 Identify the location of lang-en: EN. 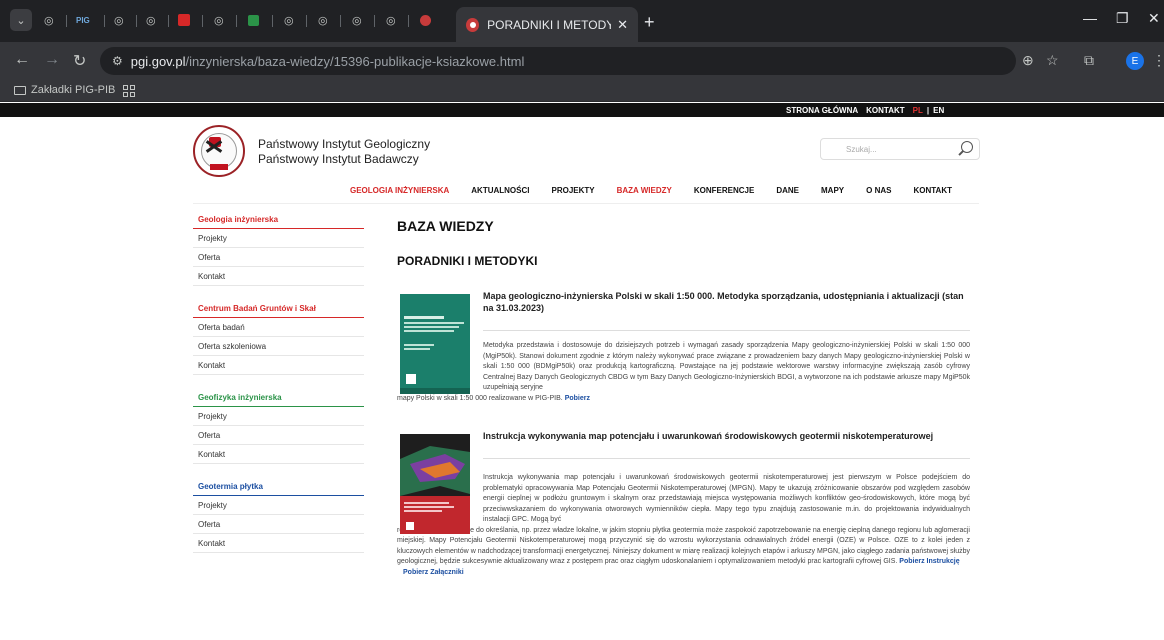
(938, 110).